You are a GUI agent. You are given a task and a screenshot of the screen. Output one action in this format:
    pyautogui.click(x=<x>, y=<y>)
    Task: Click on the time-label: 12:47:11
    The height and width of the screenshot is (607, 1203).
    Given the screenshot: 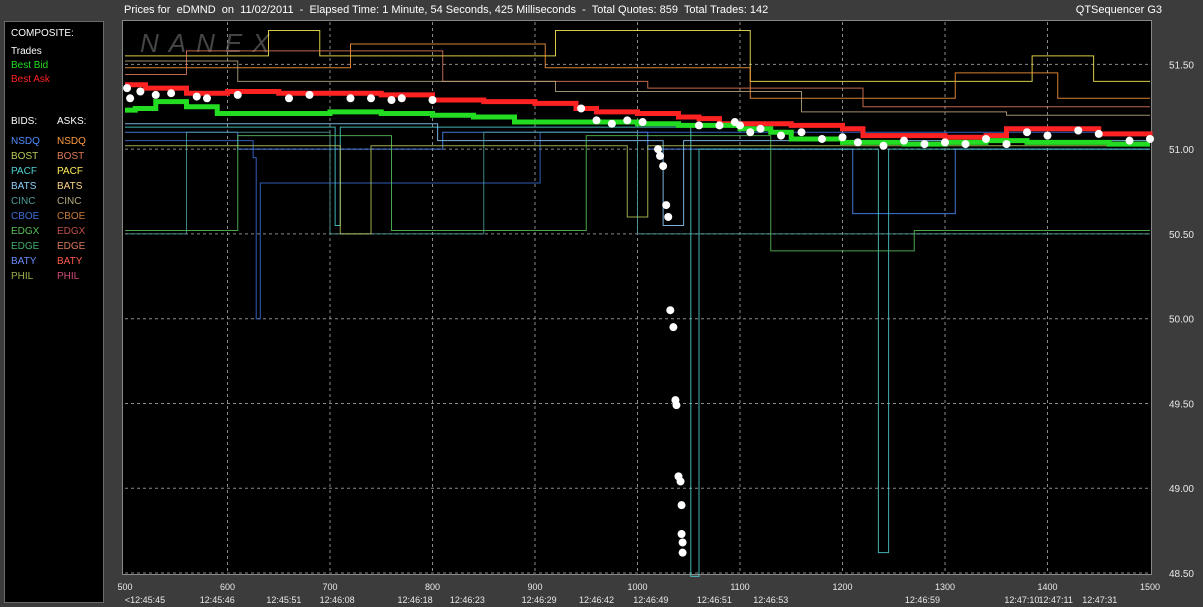 What is the action you would take?
    pyautogui.click(x=1056, y=600)
    